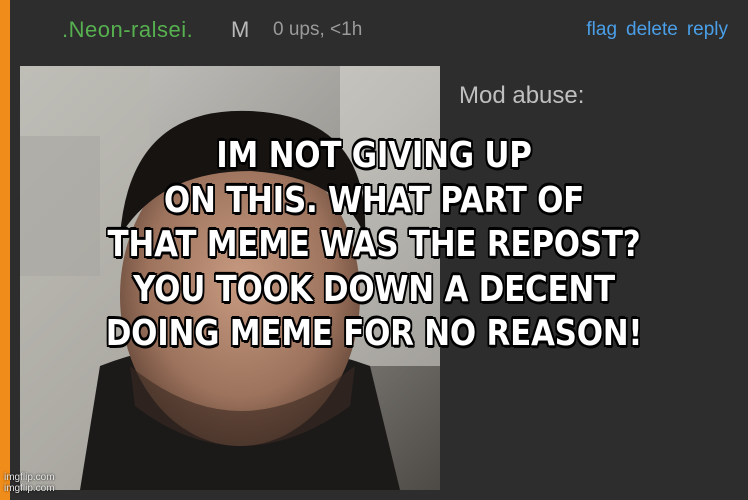 This screenshot has width=748, height=500. I want to click on imgflip-watermark: imgflip.com imgflip.com, so click(29, 483).